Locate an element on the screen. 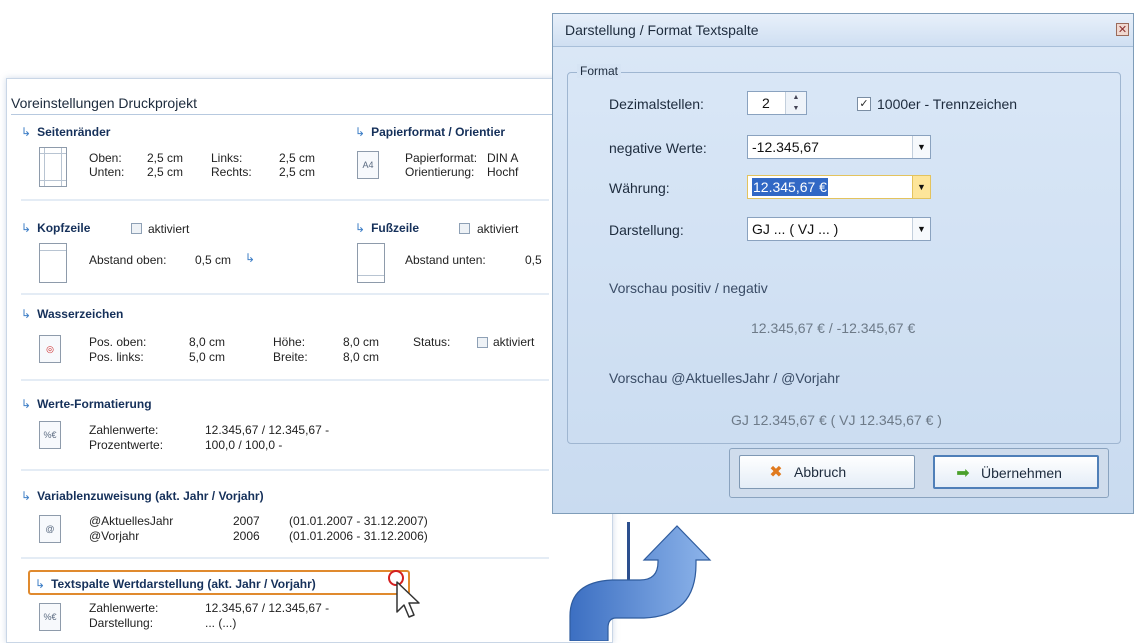 This screenshot has width=1134, height=643. format-group-label: Format is located at coordinates (599, 71).